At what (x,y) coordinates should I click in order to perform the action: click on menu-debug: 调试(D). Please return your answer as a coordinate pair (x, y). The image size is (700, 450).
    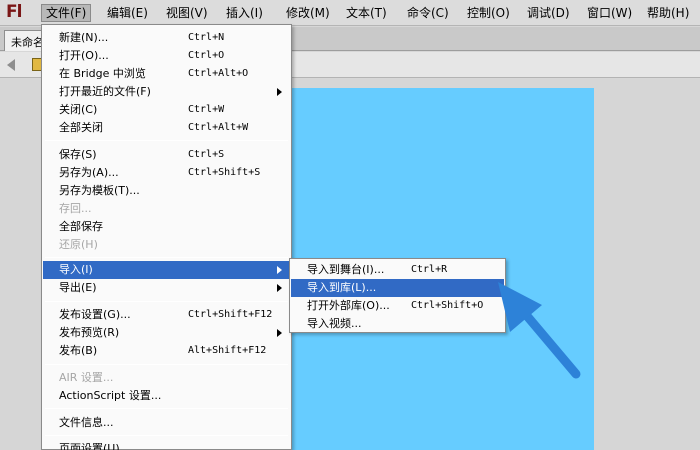
    Looking at the image, I should click on (548, 13).